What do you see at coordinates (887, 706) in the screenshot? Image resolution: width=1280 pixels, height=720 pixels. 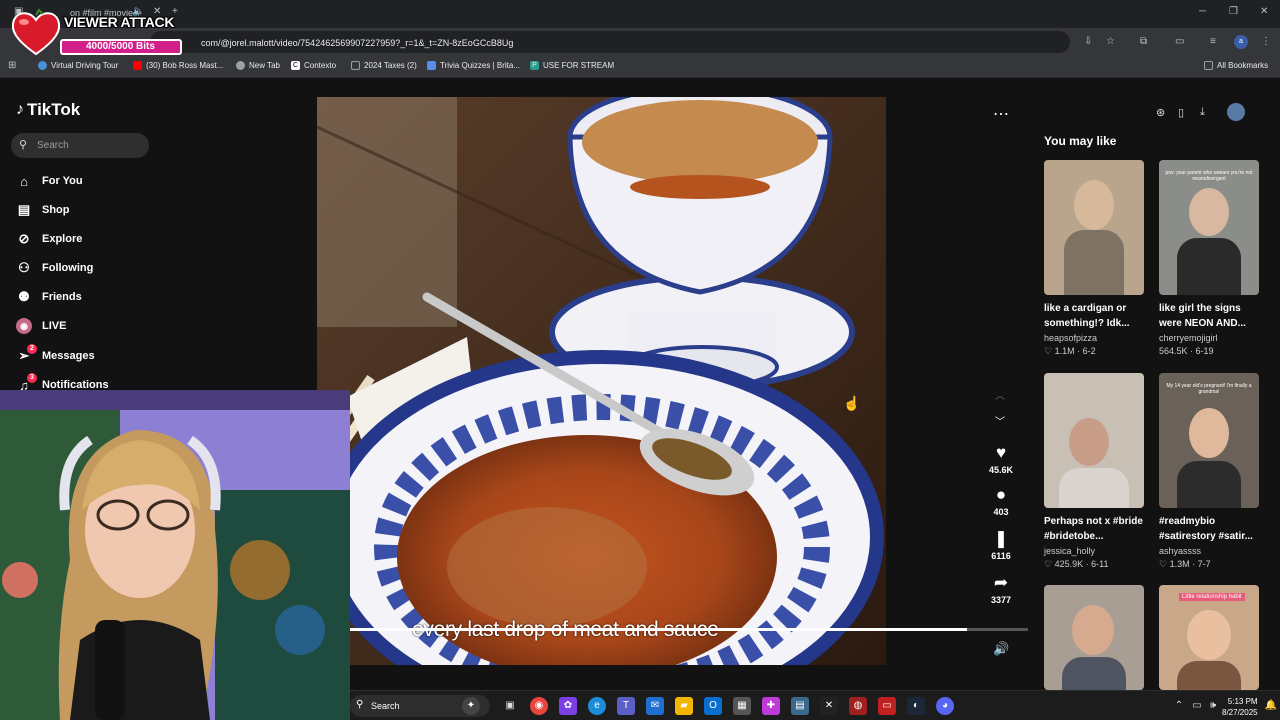 I see `recorder-icon: ▭` at bounding box center [887, 706].